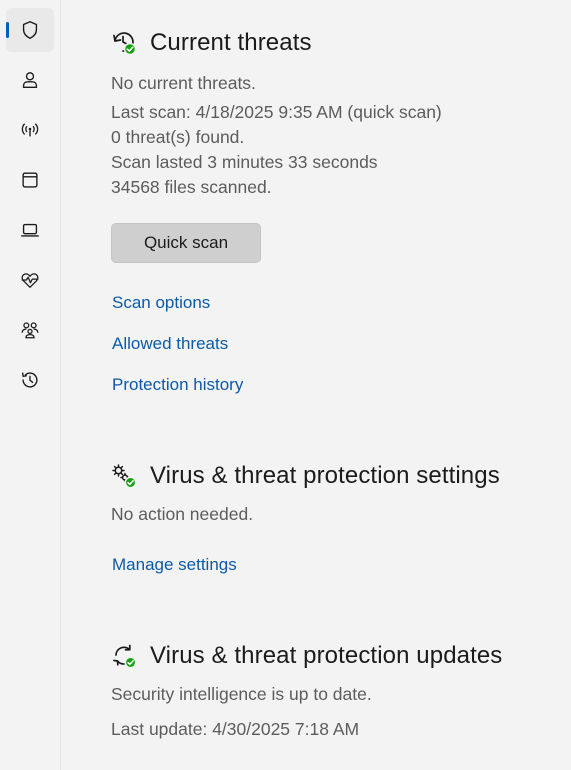  I want to click on family-icon, so click(30, 330).